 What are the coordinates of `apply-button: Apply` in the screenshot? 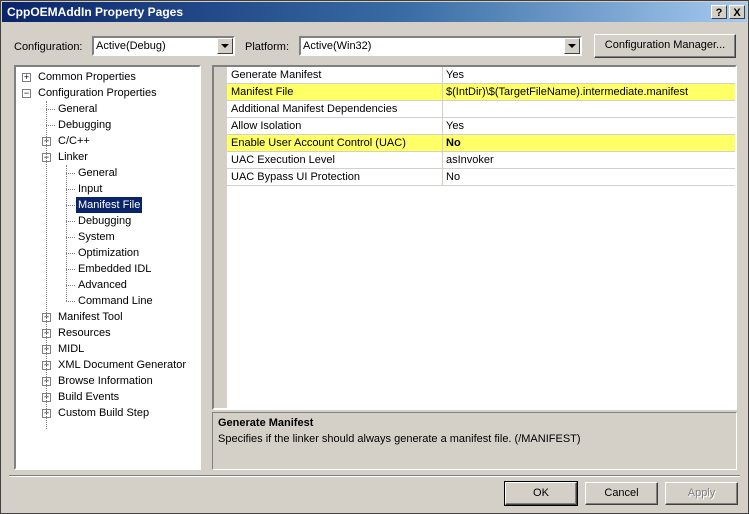 It's located at (701, 493).